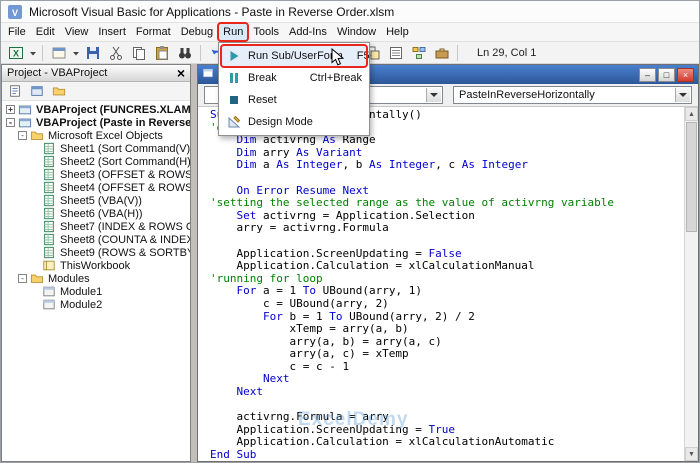 The height and width of the screenshot is (463, 700). What do you see at coordinates (197, 32) in the screenshot?
I see `menu-debug: Debug` at bounding box center [197, 32].